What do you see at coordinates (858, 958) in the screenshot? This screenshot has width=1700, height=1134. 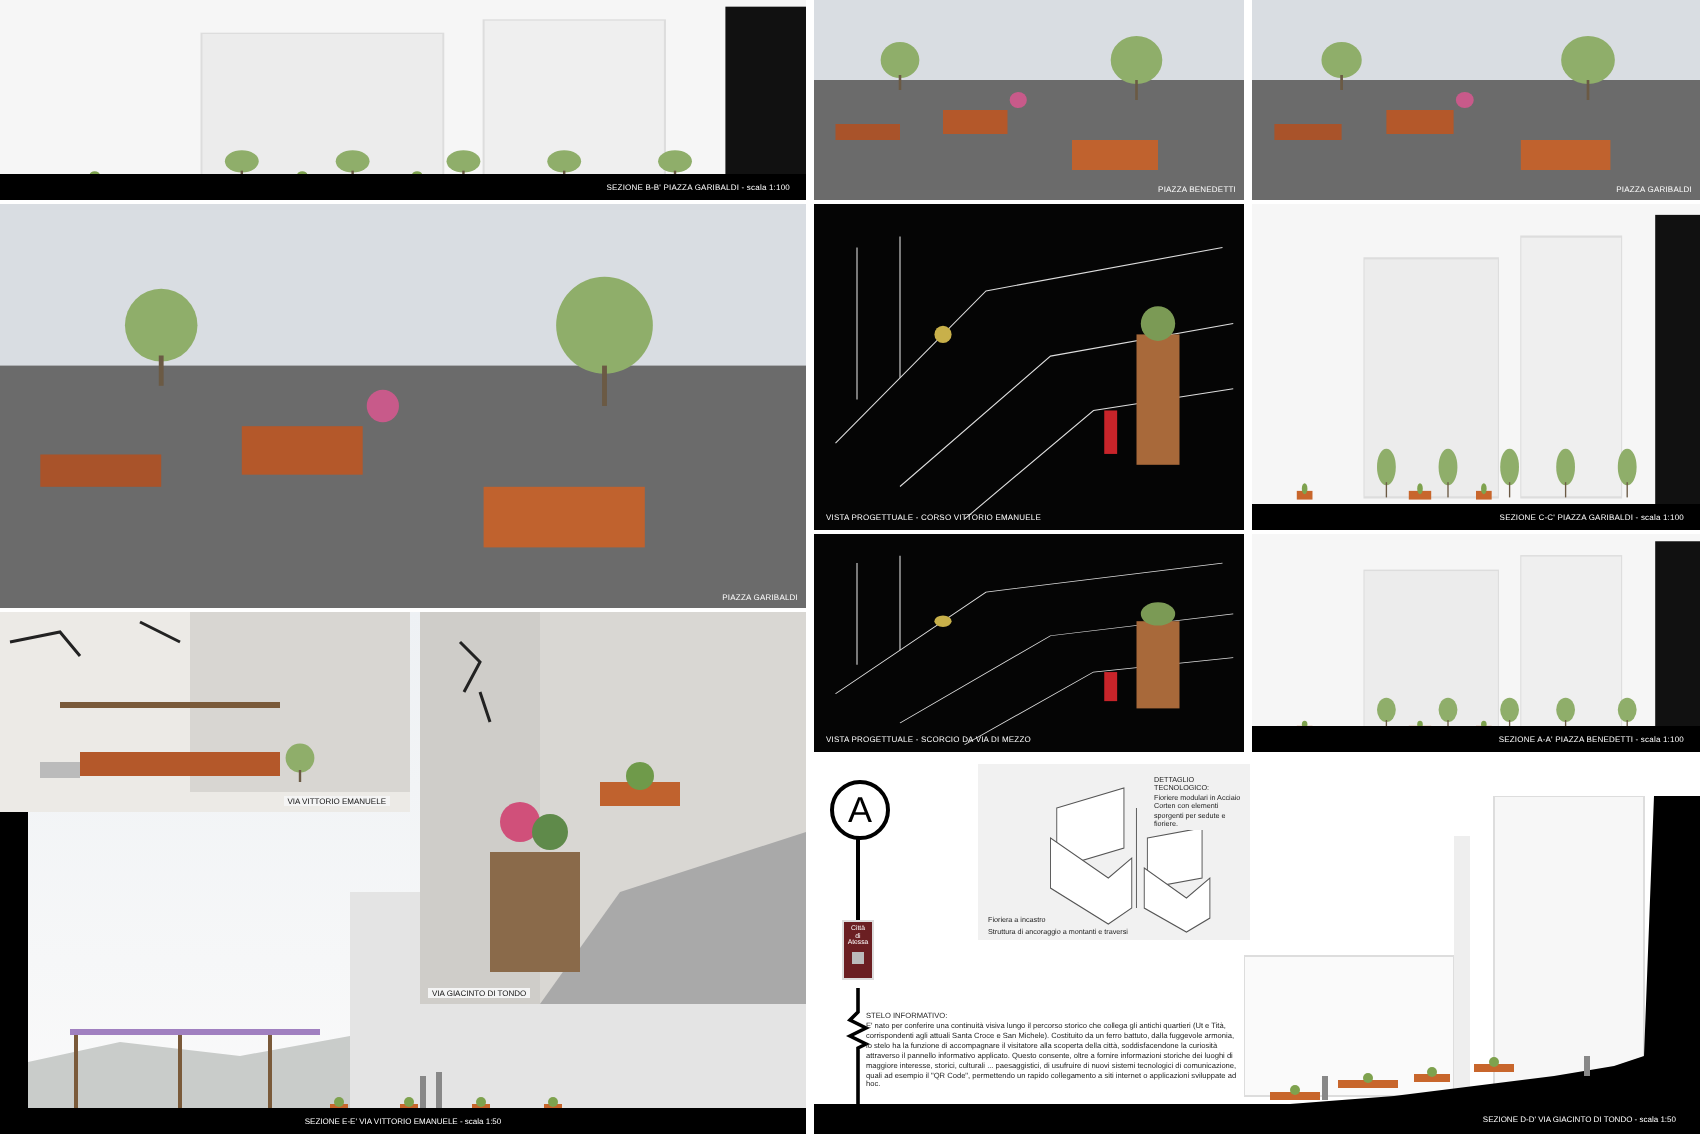 I see `qr-code-icon` at bounding box center [858, 958].